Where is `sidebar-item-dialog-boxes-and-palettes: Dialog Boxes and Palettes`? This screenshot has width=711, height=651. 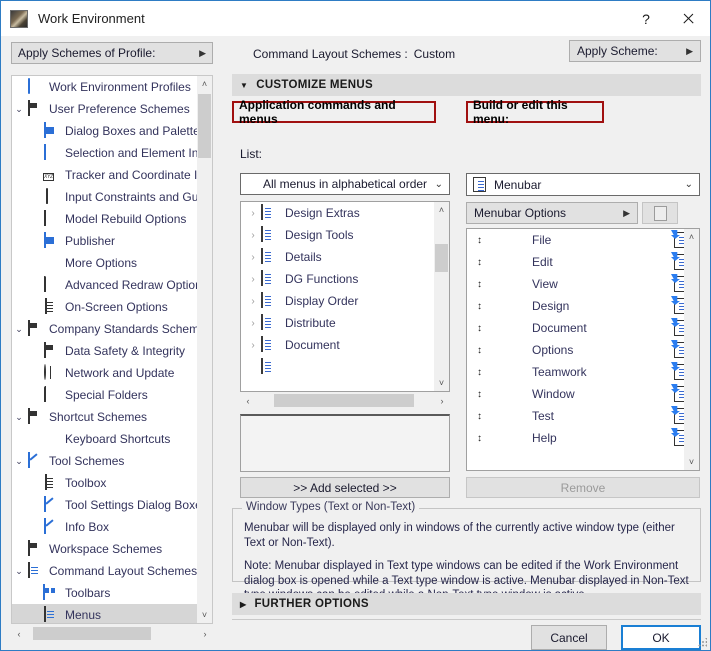
sidebar-item-dialog-boxes-and-palettes: Dialog Boxes and Palettes is located at coordinates (109, 131).